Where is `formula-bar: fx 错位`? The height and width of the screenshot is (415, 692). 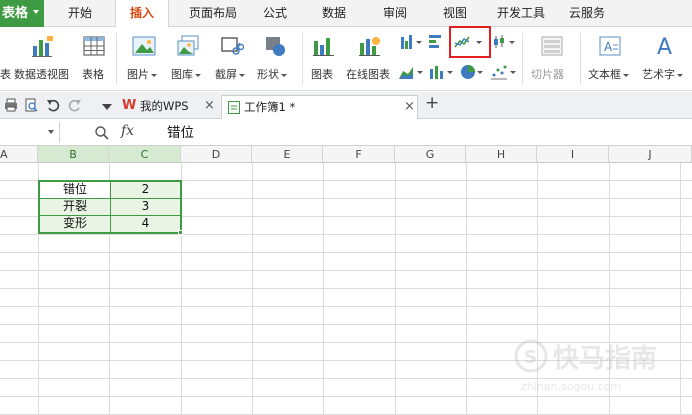 formula-bar: fx 错位 is located at coordinates (346, 133).